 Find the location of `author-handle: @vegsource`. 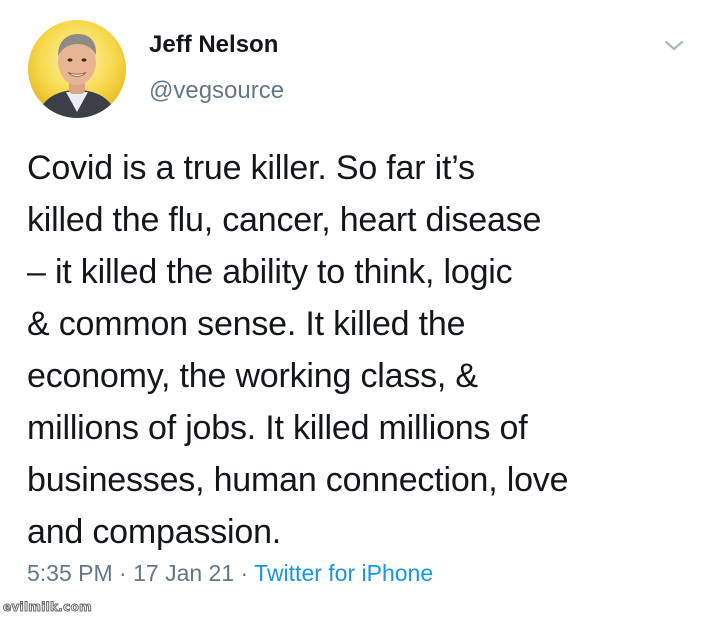

author-handle: @vegsource is located at coordinates (216, 91).